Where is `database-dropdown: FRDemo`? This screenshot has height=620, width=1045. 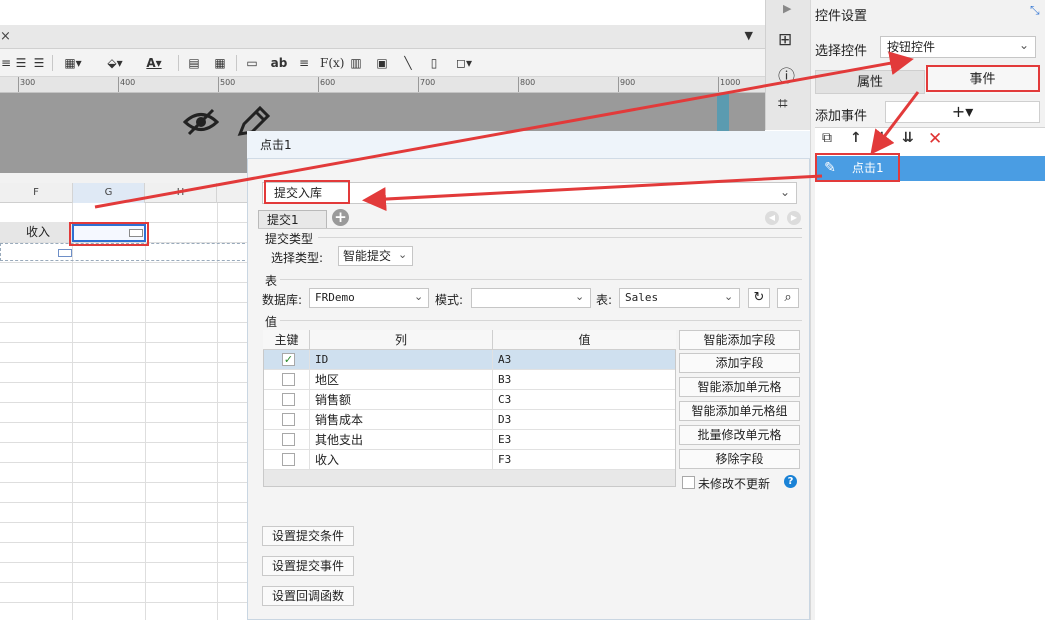 database-dropdown: FRDemo is located at coordinates (369, 298).